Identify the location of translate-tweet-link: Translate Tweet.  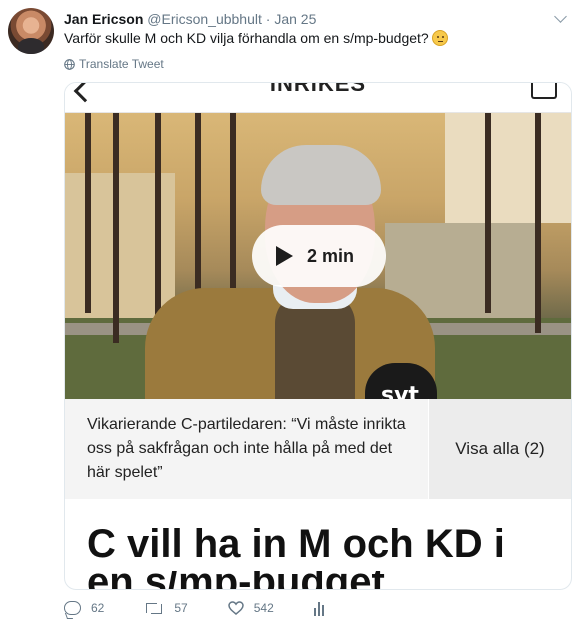
(114, 64).